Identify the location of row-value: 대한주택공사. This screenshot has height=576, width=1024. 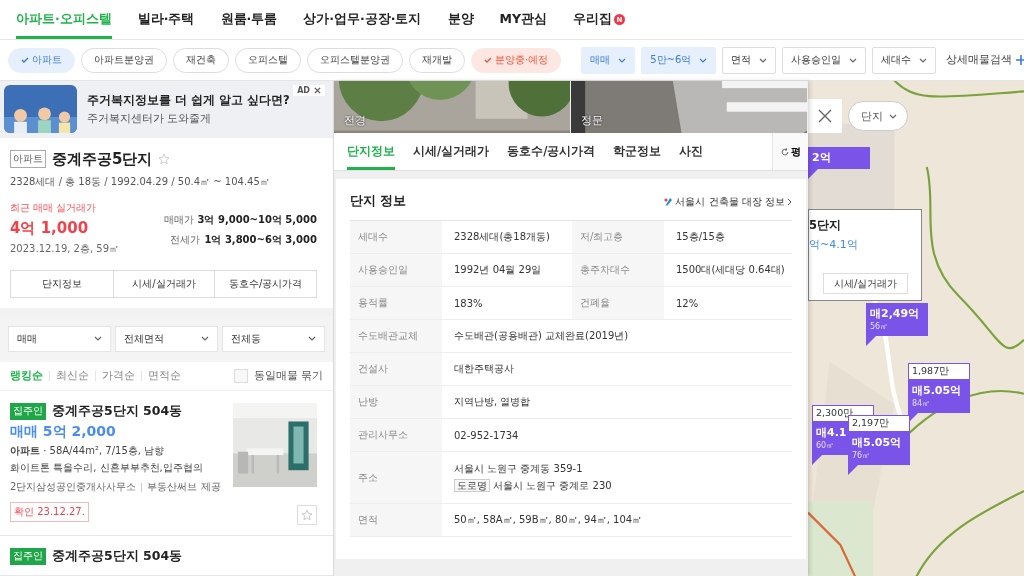
(484, 369).